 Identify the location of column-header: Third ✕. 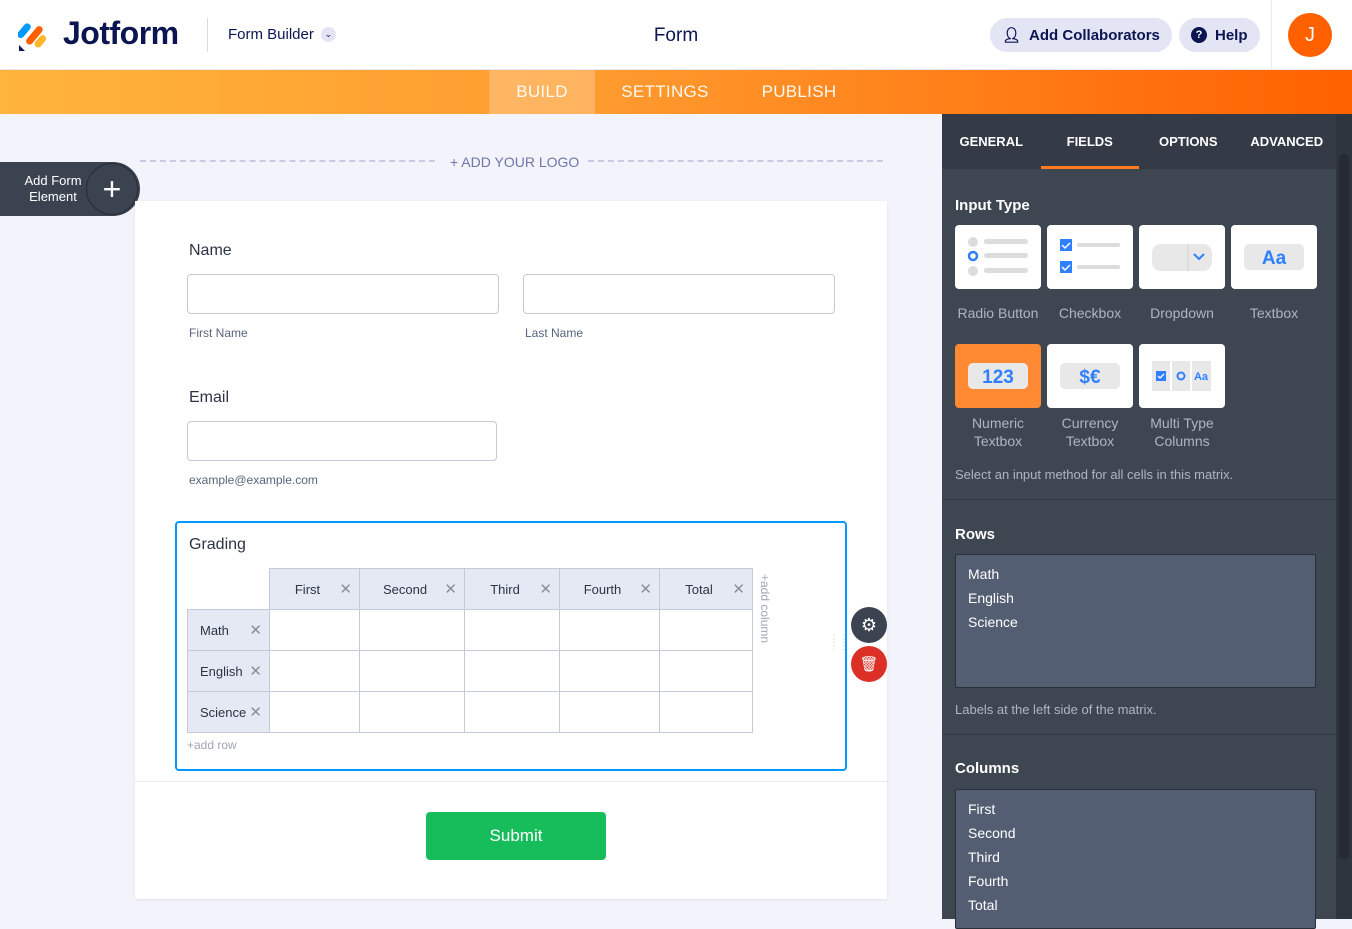
(512, 589).